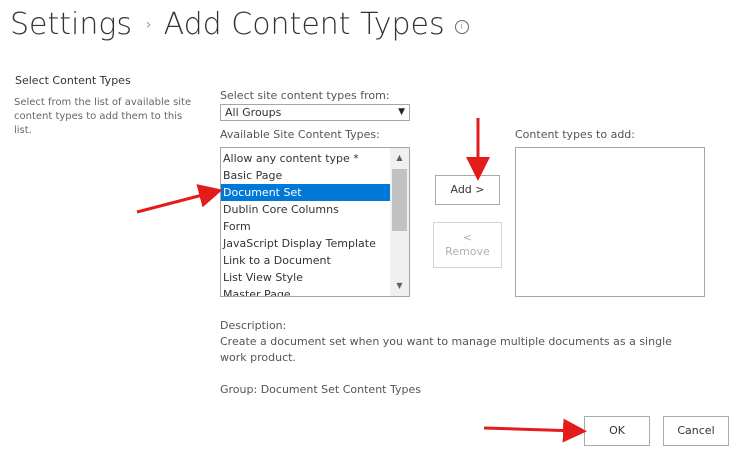 This screenshot has height=456, width=736. Describe the element at coordinates (305, 277) in the screenshot. I see `list-item: List View Style` at that location.